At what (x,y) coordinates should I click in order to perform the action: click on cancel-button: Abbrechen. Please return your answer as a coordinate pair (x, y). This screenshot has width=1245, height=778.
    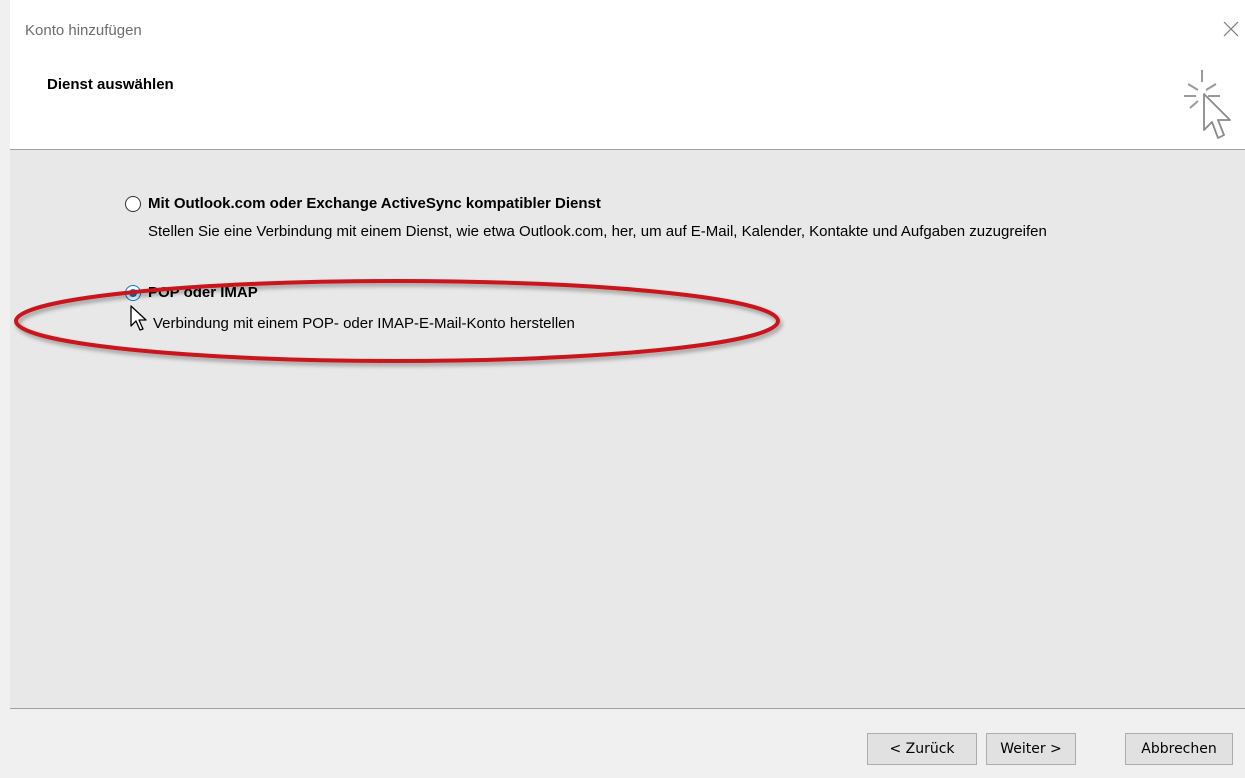
    Looking at the image, I should click on (1179, 749).